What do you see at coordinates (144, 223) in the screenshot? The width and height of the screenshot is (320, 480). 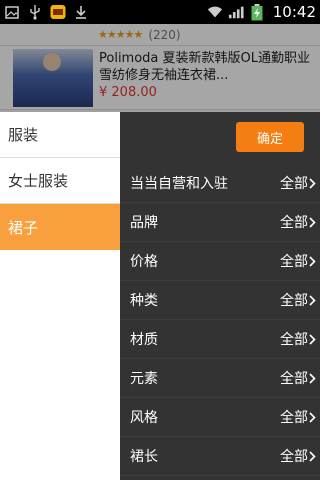 I see `filter-label: 品牌` at bounding box center [144, 223].